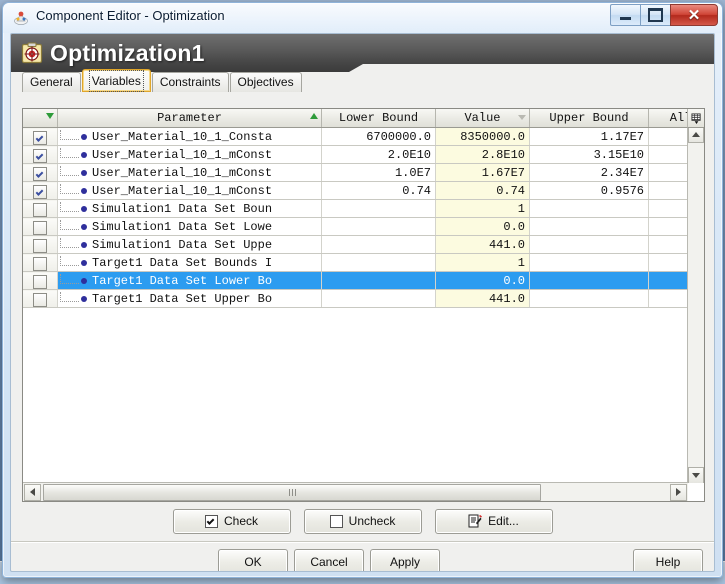 Image resolution: width=725 pixels, height=584 pixels. I want to click on column-header-value: Value, so click(482, 118).